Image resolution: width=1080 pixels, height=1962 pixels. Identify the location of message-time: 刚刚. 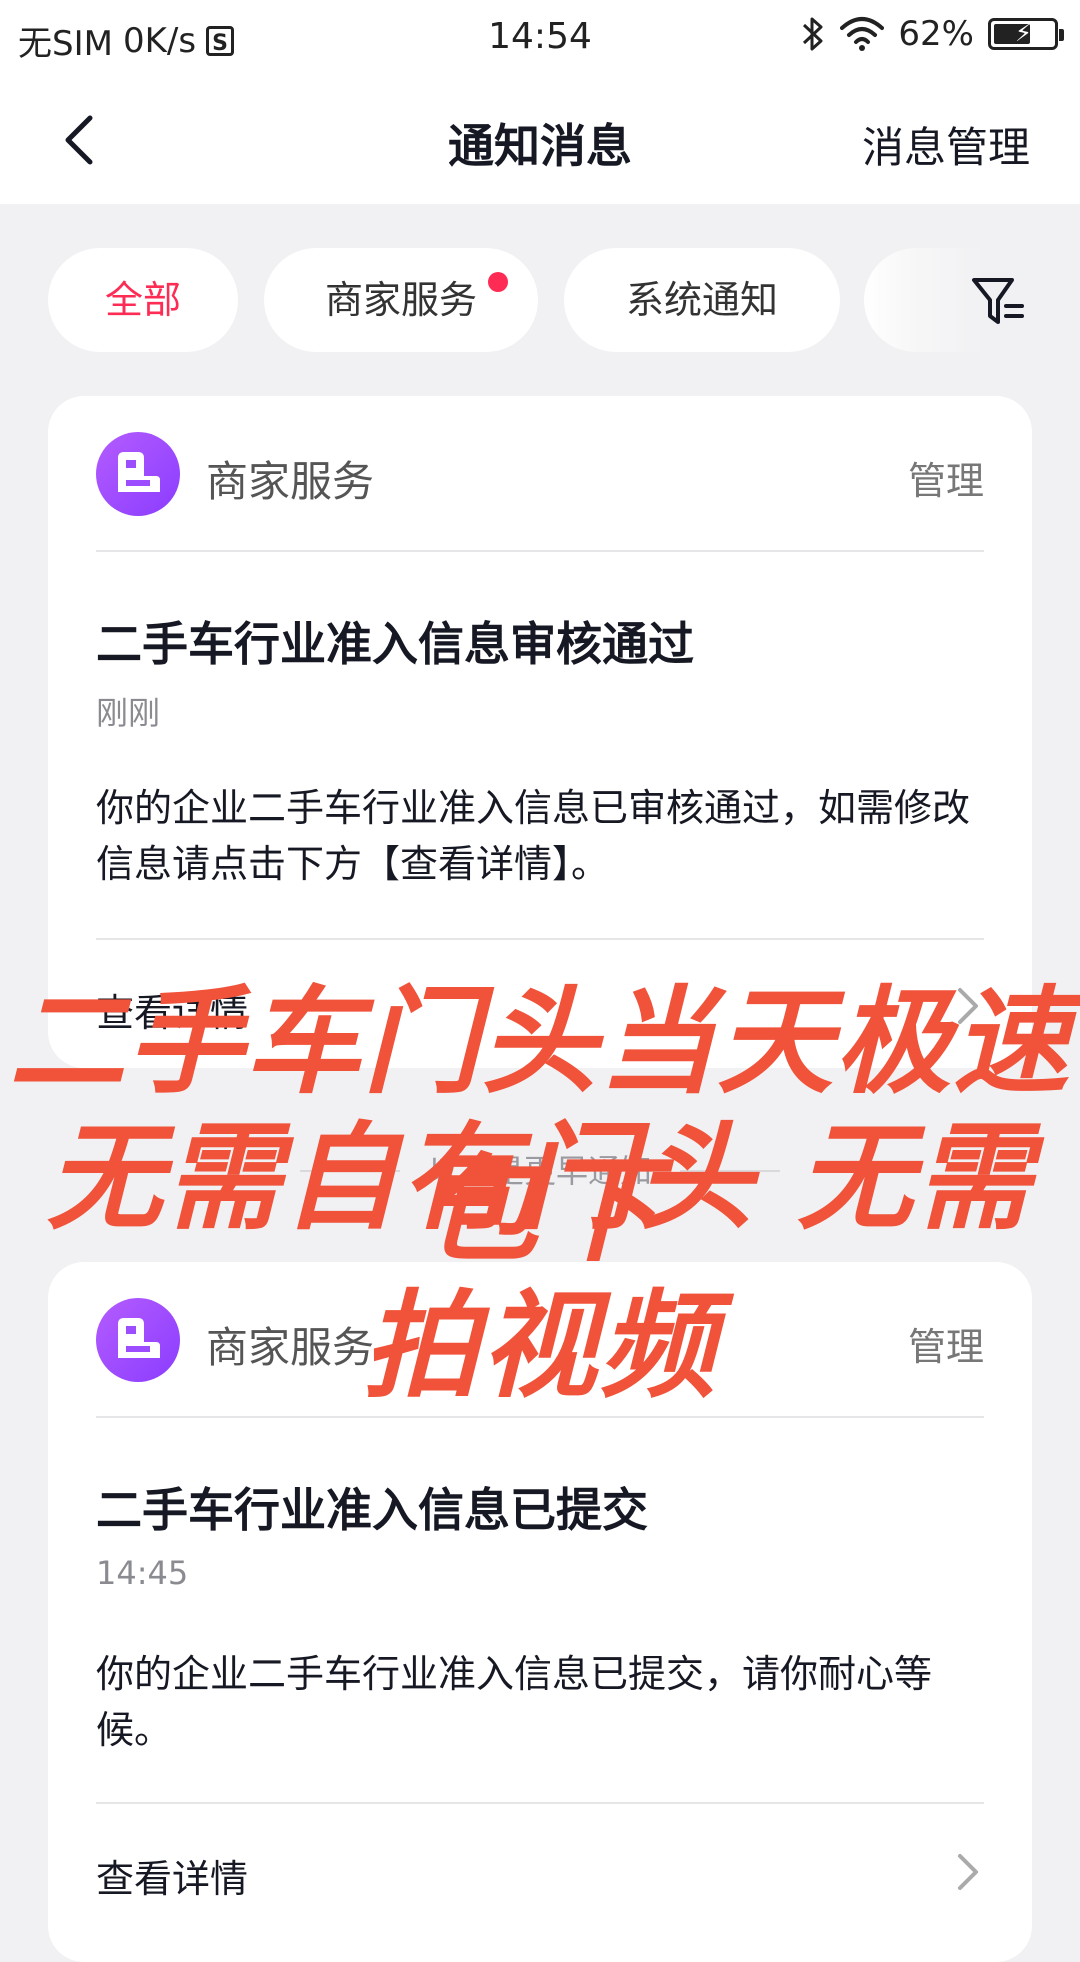
(128, 713).